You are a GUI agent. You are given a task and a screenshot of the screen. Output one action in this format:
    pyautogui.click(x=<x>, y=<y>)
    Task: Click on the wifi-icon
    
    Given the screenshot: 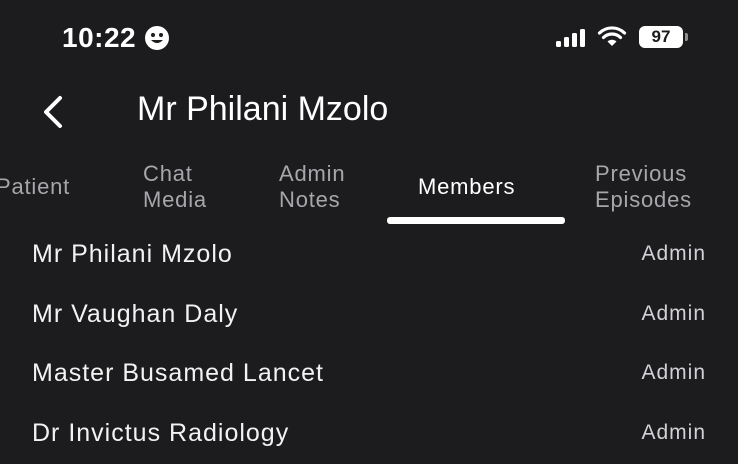 What is the action you would take?
    pyautogui.click(x=612, y=37)
    